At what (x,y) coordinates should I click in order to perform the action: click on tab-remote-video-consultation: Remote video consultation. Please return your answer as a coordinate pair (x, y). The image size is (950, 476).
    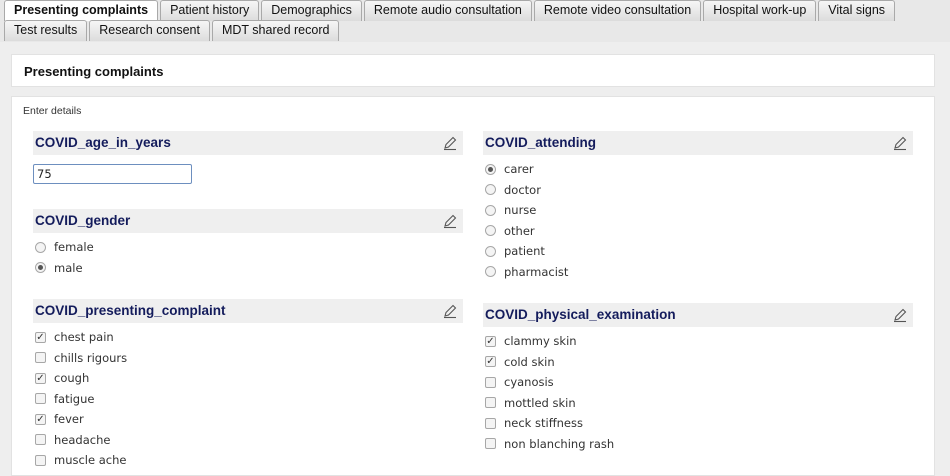
    Looking at the image, I should click on (617, 10).